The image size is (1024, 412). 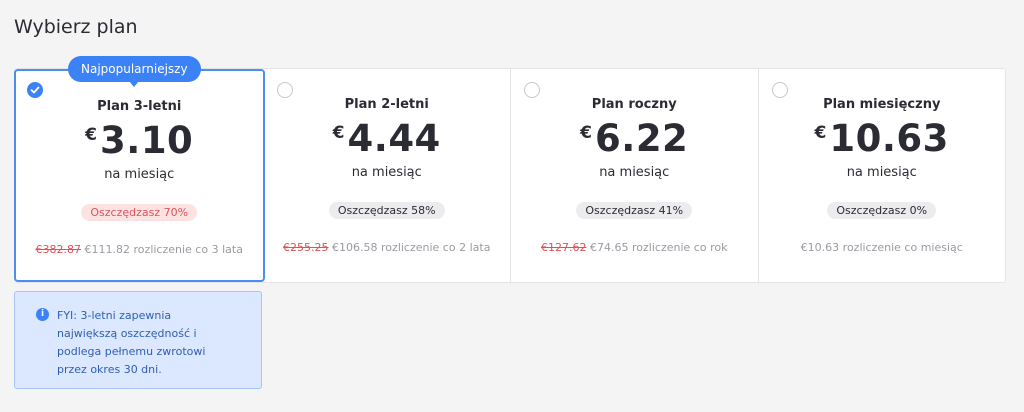 What do you see at coordinates (882, 210) in the screenshot?
I see `savings-badge: Oszczędzasz 0%` at bounding box center [882, 210].